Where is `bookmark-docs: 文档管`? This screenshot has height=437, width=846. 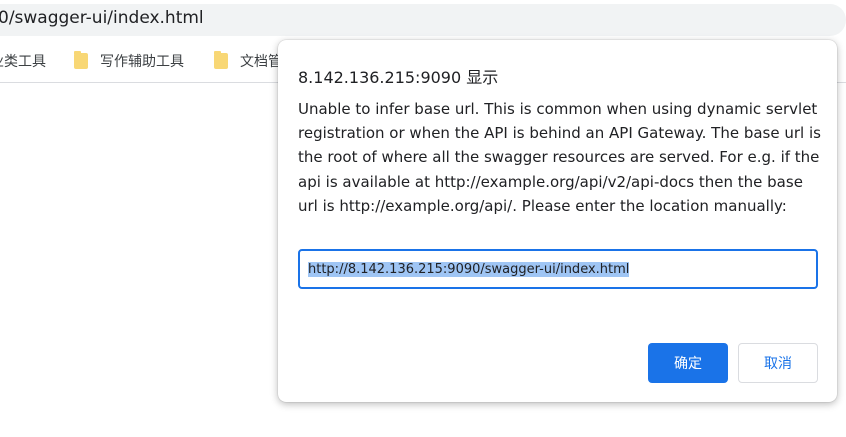
bookmark-docs: 文档管 is located at coordinates (248, 61).